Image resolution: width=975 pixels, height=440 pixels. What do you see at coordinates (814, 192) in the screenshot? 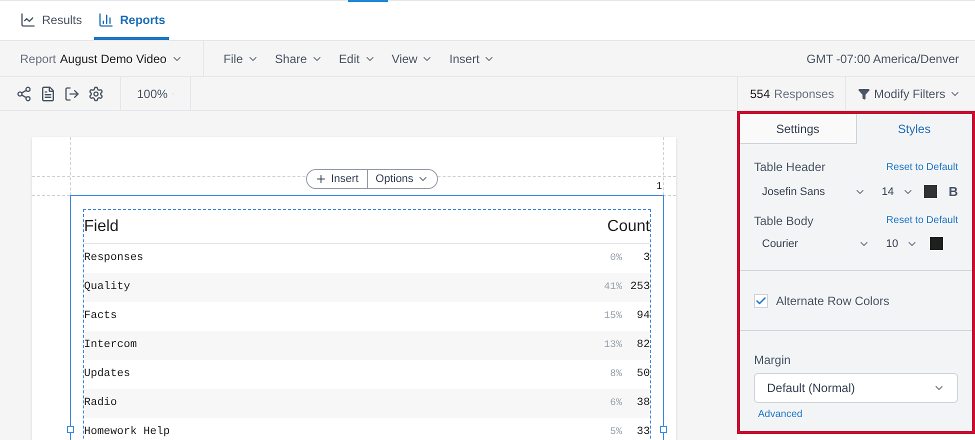
I see `font-dropdown: Josefin Sans` at bounding box center [814, 192].